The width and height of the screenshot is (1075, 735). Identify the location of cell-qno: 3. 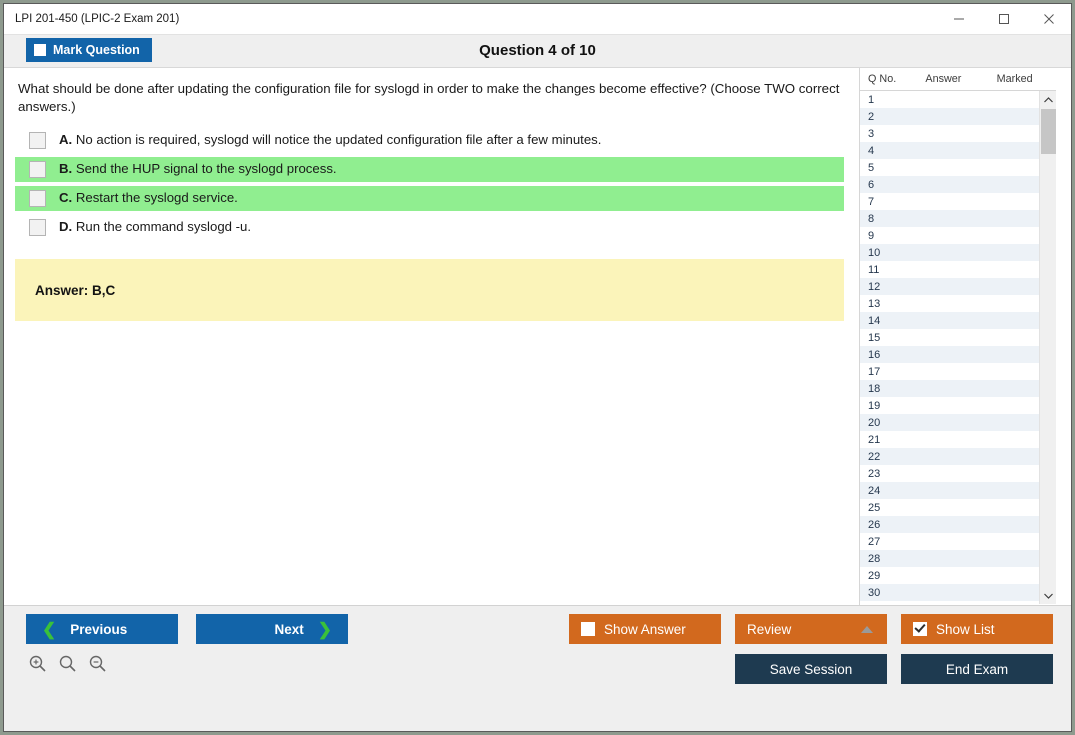
(871, 133).